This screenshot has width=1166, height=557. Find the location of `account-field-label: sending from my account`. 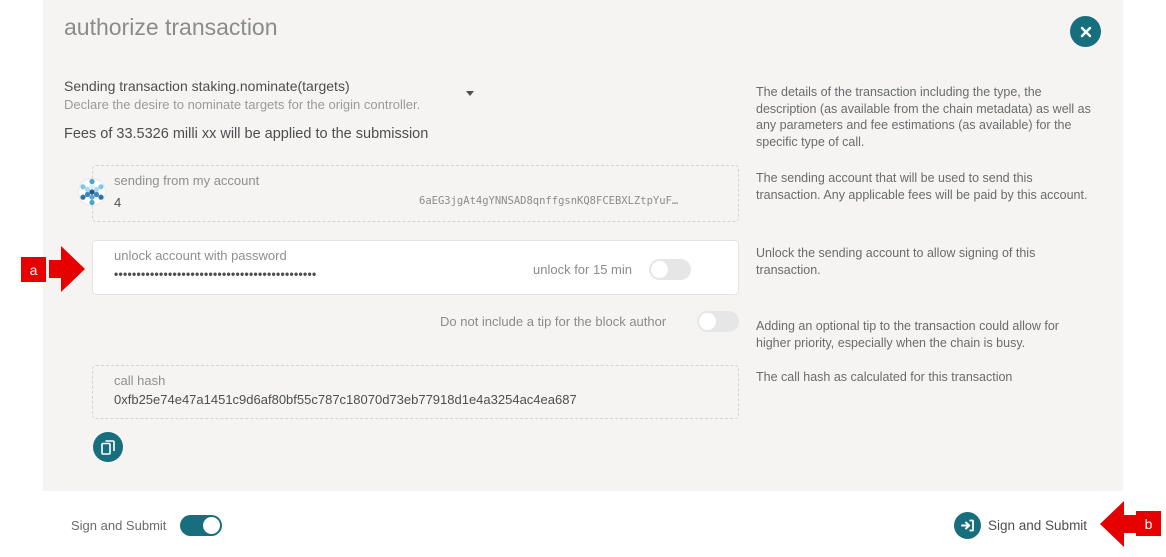

account-field-label: sending from my account is located at coordinates (187, 180).